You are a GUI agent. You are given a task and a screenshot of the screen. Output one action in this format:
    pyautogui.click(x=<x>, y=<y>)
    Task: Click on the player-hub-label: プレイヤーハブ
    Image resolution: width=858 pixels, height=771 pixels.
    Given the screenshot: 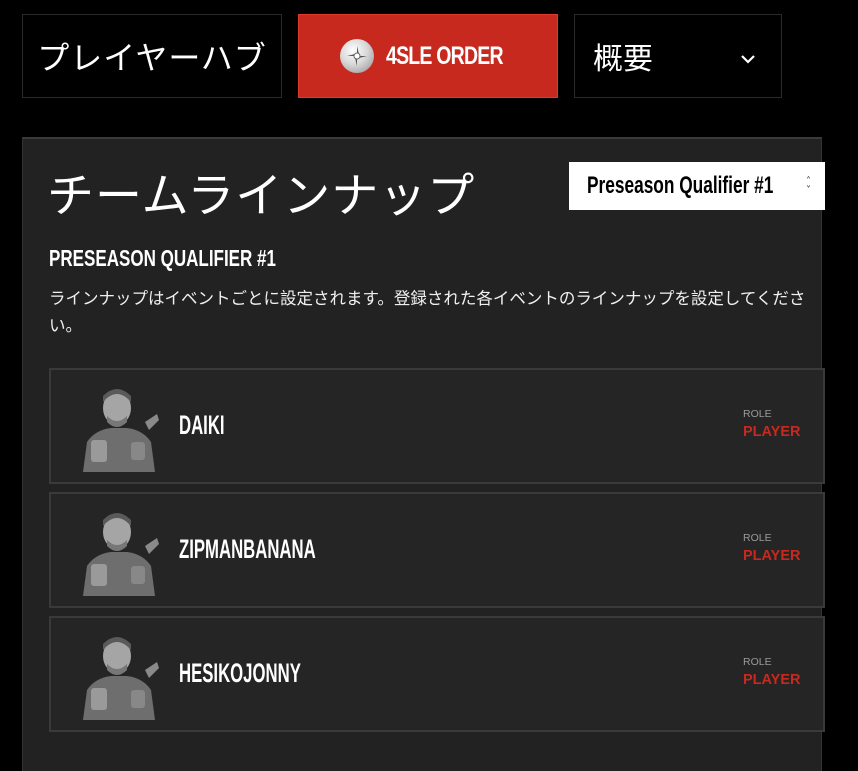 What is the action you would take?
    pyautogui.click(x=152, y=58)
    